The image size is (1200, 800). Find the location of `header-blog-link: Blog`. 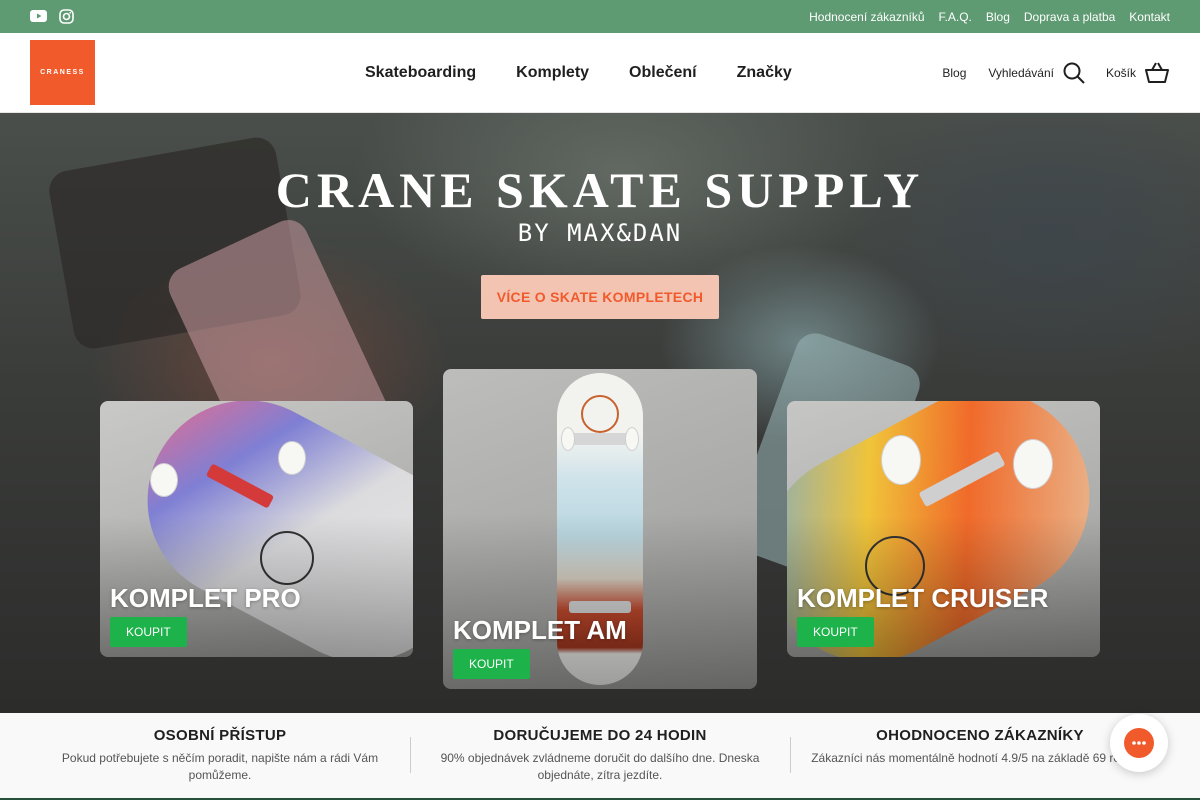

header-blog-link: Blog is located at coordinates (954, 73).